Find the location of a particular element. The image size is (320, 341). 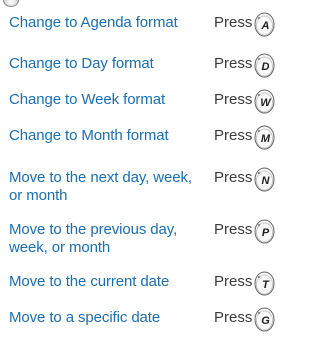

g-key-icon: G is located at coordinates (264, 319).